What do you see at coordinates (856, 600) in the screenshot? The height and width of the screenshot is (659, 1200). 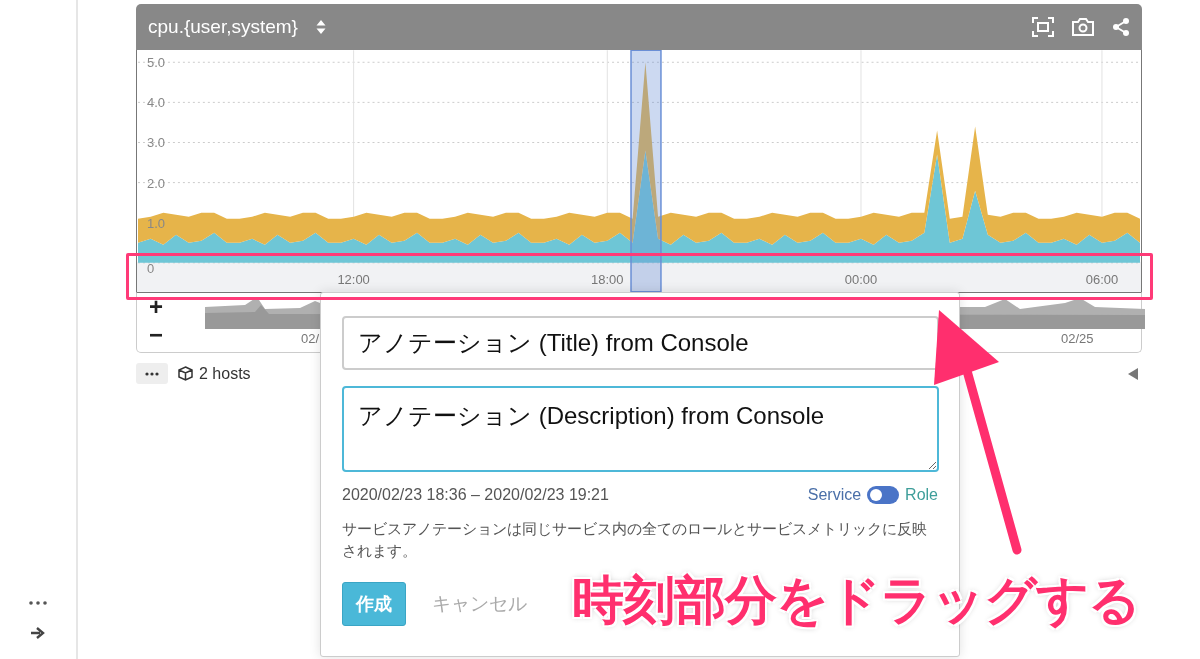 I see `callout-text: 時刻部分をドラッグする` at bounding box center [856, 600].